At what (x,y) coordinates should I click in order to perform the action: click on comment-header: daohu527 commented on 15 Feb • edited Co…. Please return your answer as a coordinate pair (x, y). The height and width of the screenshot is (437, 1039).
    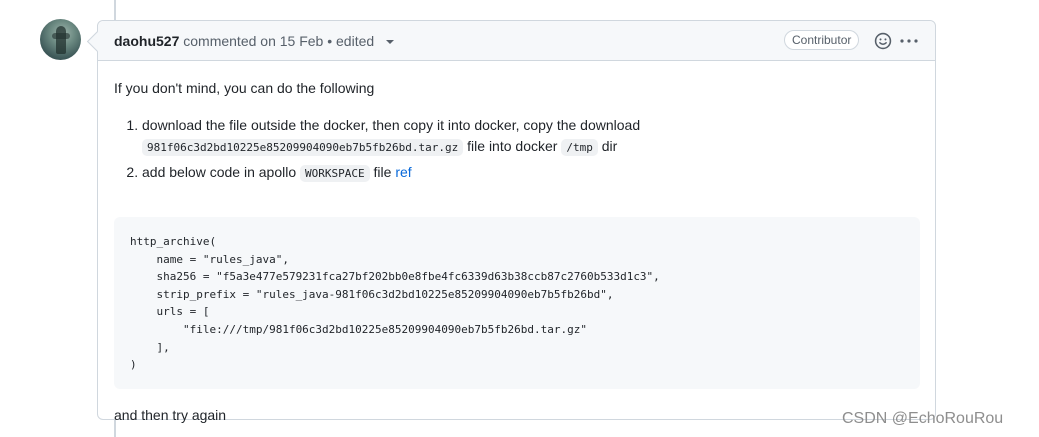
    Looking at the image, I should click on (516, 41).